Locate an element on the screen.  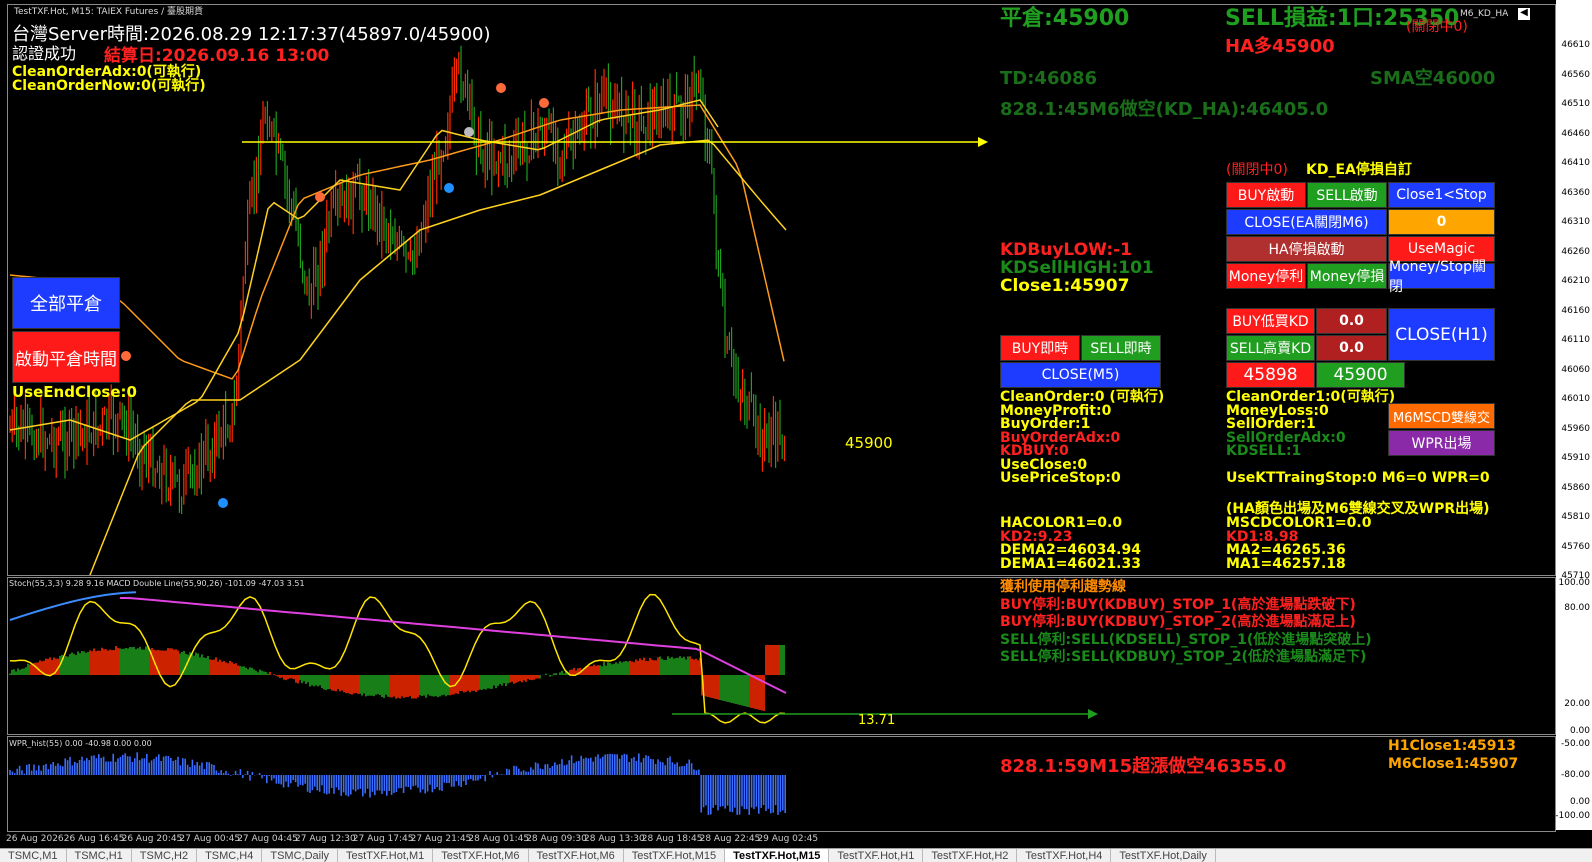
time-axis-label: 27 Aug 00:45 is located at coordinates (210, 839).